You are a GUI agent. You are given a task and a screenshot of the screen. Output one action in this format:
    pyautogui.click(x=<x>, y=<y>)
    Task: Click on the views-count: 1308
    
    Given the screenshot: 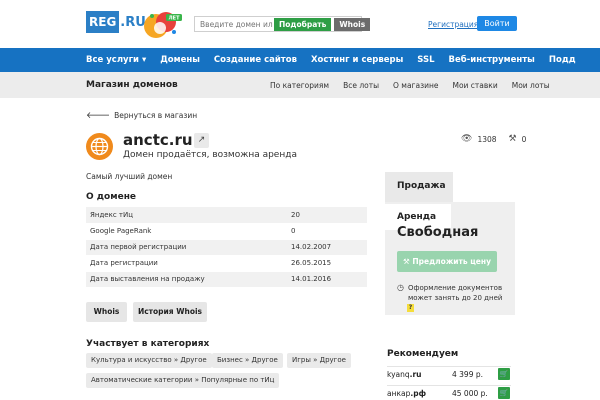 What is the action you would take?
    pyautogui.click(x=487, y=139)
    